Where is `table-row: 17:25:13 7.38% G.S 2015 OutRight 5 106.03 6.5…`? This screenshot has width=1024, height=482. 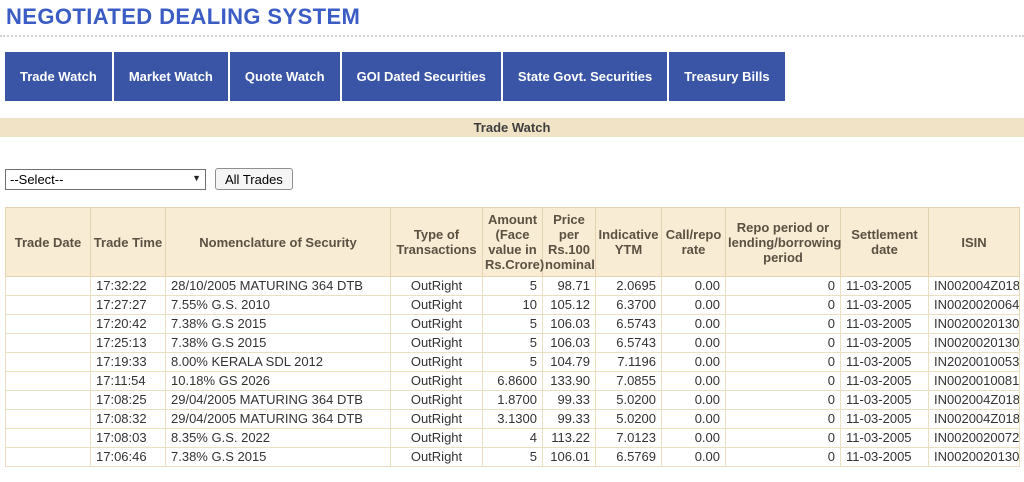
table-row: 17:25:13 7.38% G.S 2015 OutRight 5 106.03 6.5… is located at coordinates (512, 343).